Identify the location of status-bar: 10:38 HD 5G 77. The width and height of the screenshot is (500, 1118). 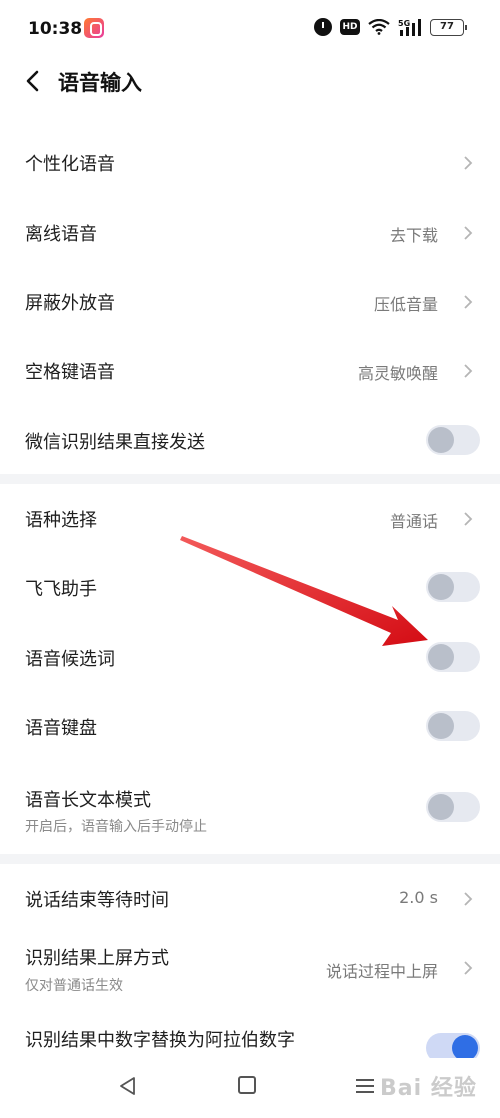
(250, 30).